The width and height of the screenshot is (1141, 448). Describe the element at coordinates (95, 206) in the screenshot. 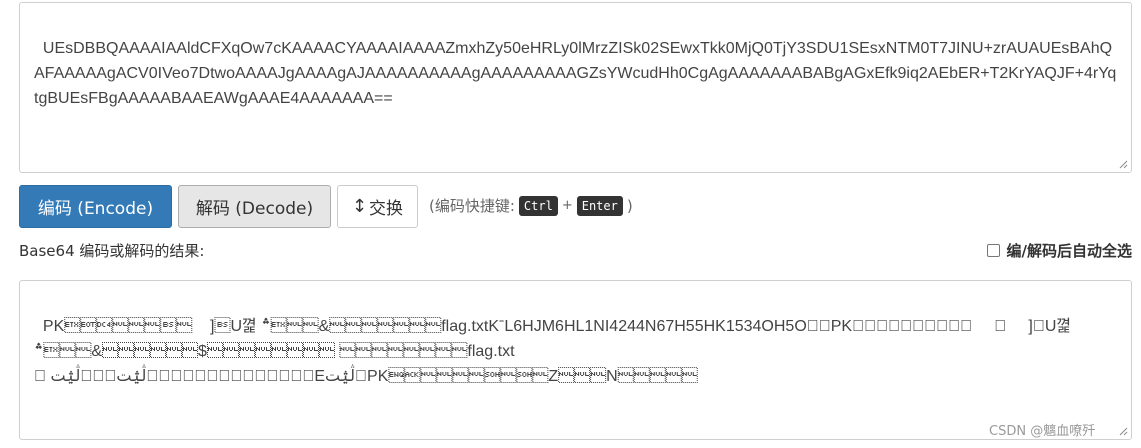

I see `encode-button: 编码 (Encode)` at that location.